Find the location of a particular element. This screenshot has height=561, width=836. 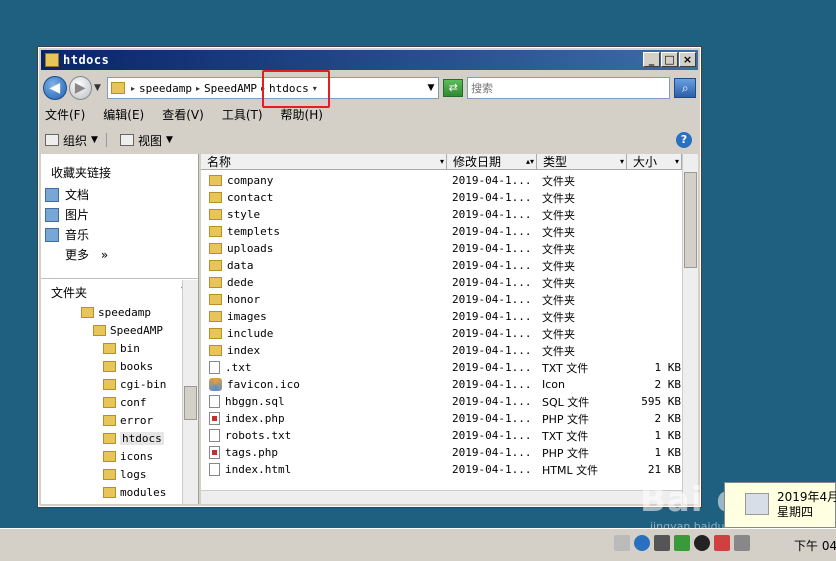

tree-item-icons: icons is located at coordinates (128, 456).